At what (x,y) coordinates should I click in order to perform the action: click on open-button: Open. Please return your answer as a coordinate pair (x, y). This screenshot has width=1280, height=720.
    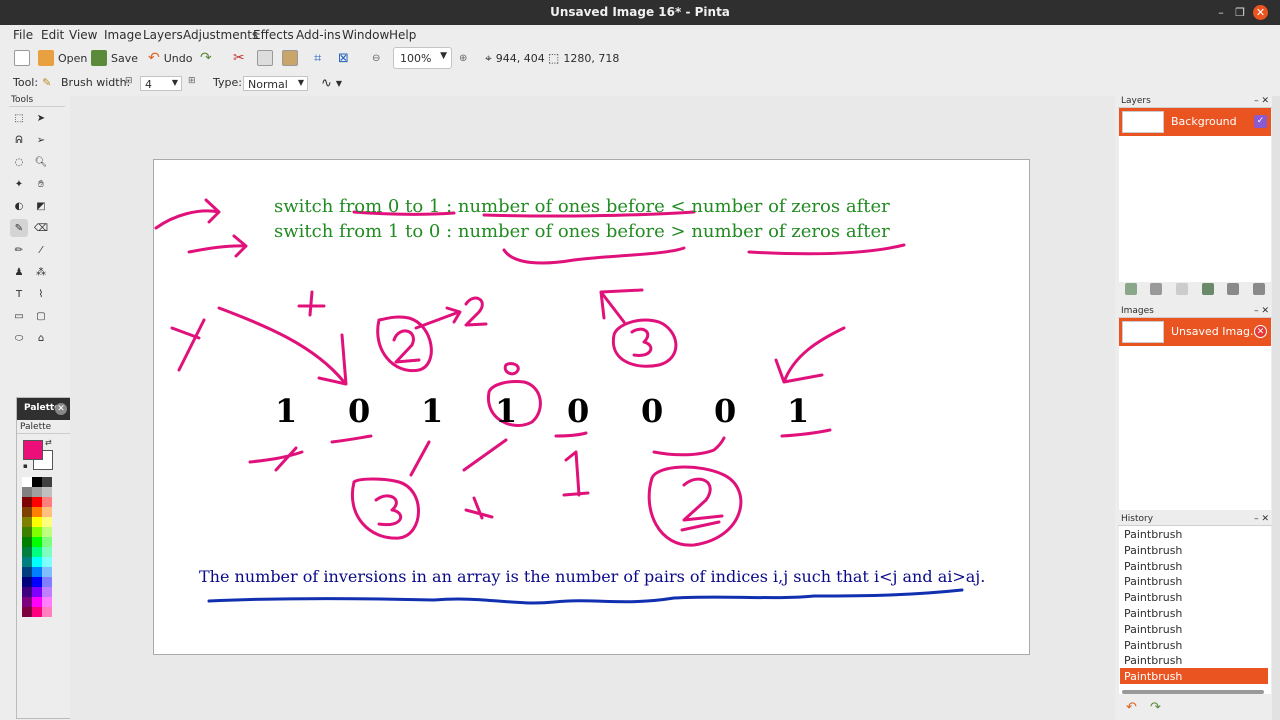
    Looking at the image, I should click on (62, 58).